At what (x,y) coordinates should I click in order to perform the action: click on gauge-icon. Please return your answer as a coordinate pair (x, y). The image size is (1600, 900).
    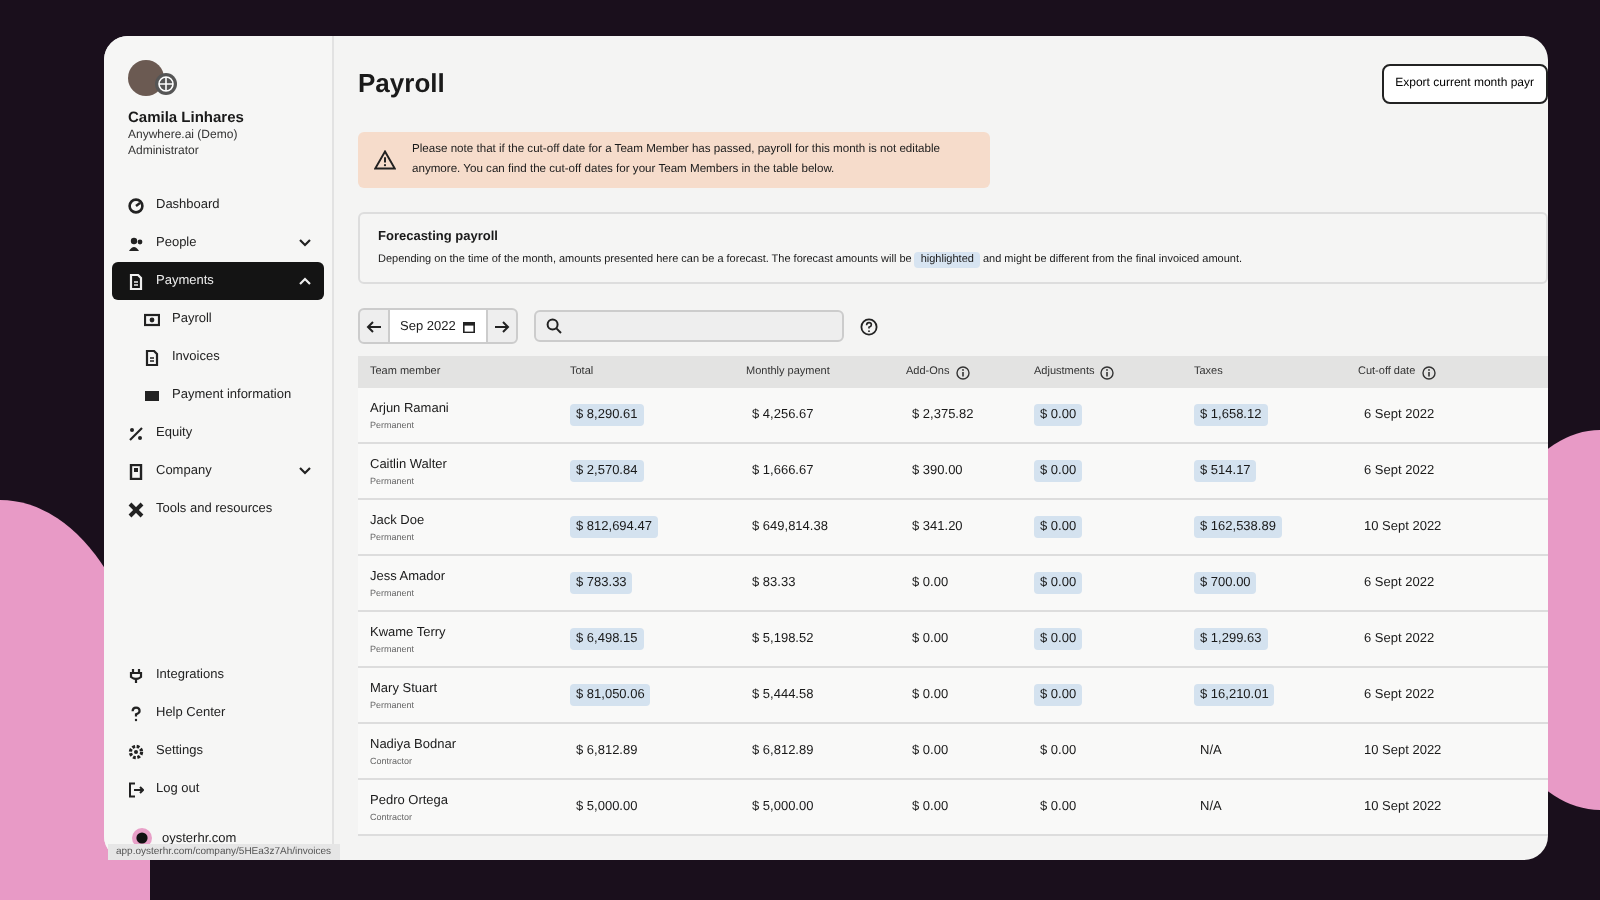
    Looking at the image, I should click on (136, 205).